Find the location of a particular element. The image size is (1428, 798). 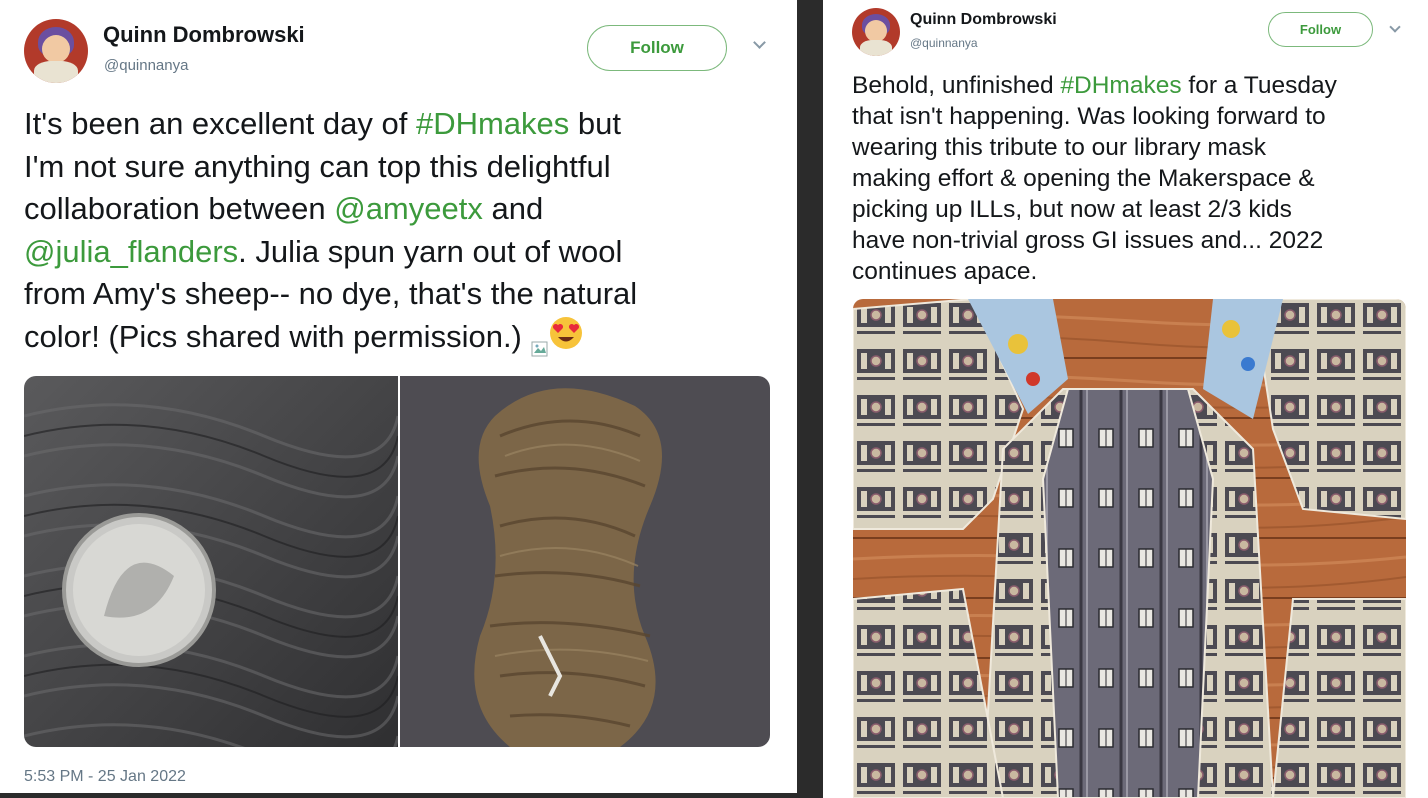

tweet-text-segment: making effort & opening the Makerspace & is located at coordinates (1083, 178).